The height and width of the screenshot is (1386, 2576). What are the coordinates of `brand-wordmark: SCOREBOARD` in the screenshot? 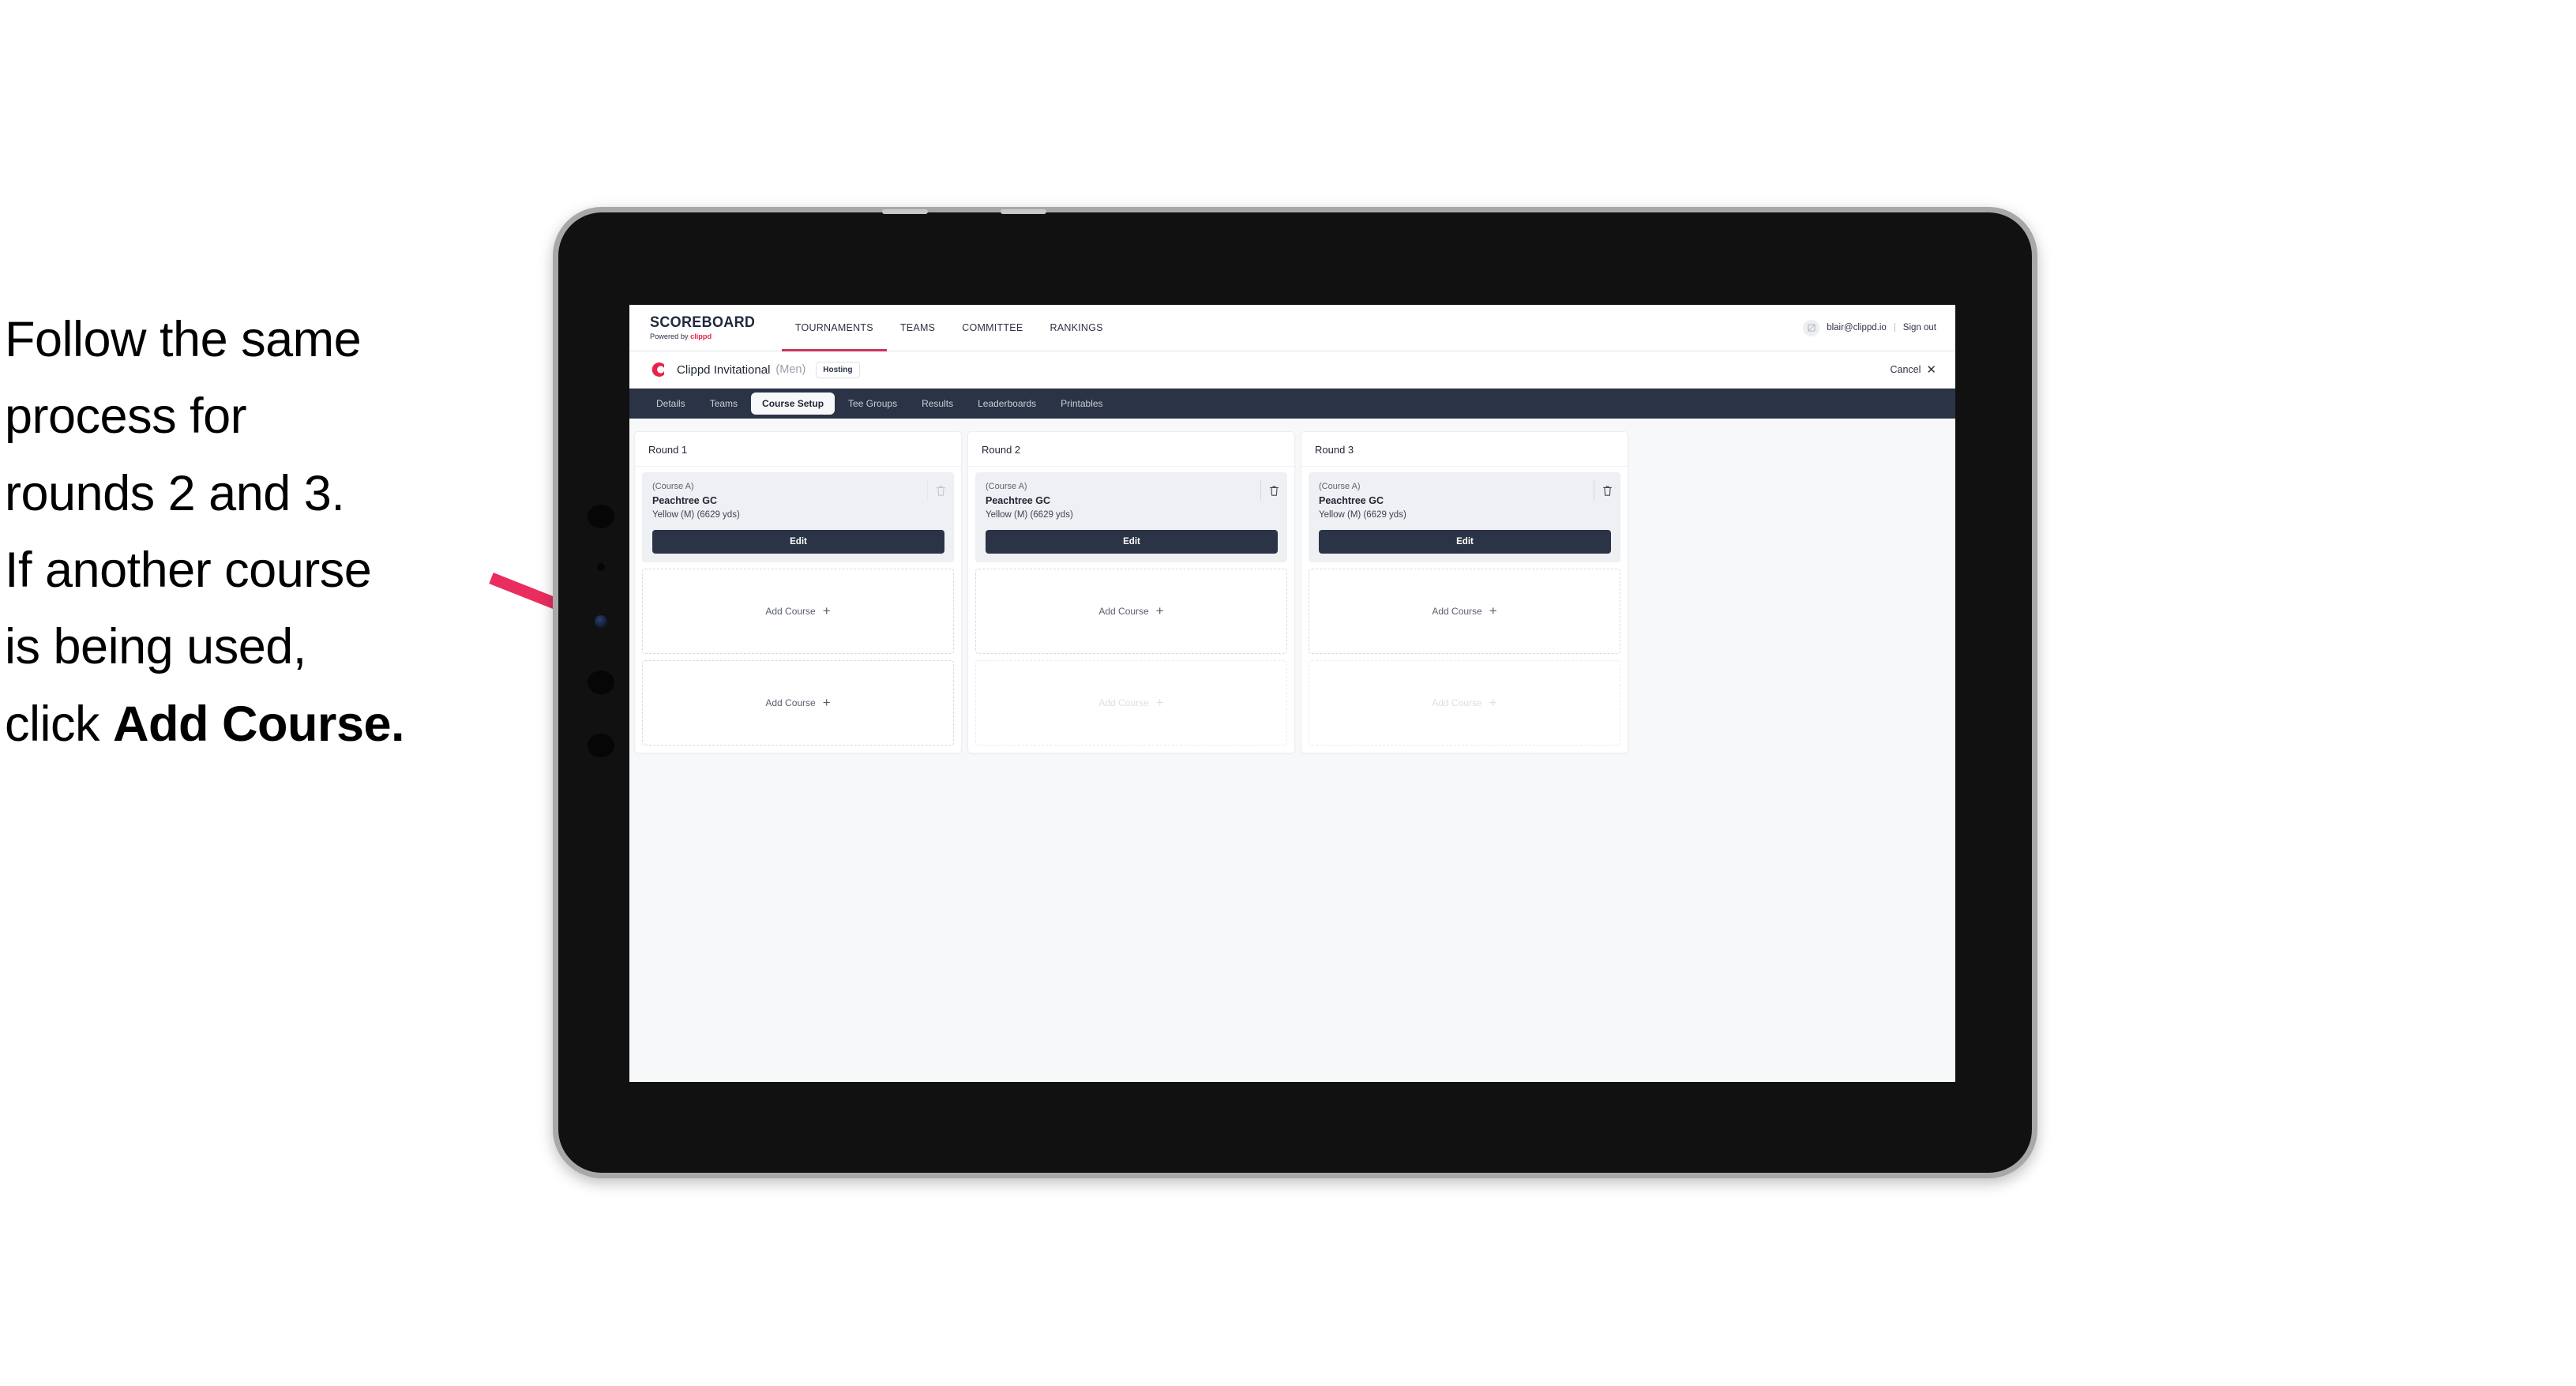 It's located at (703, 323).